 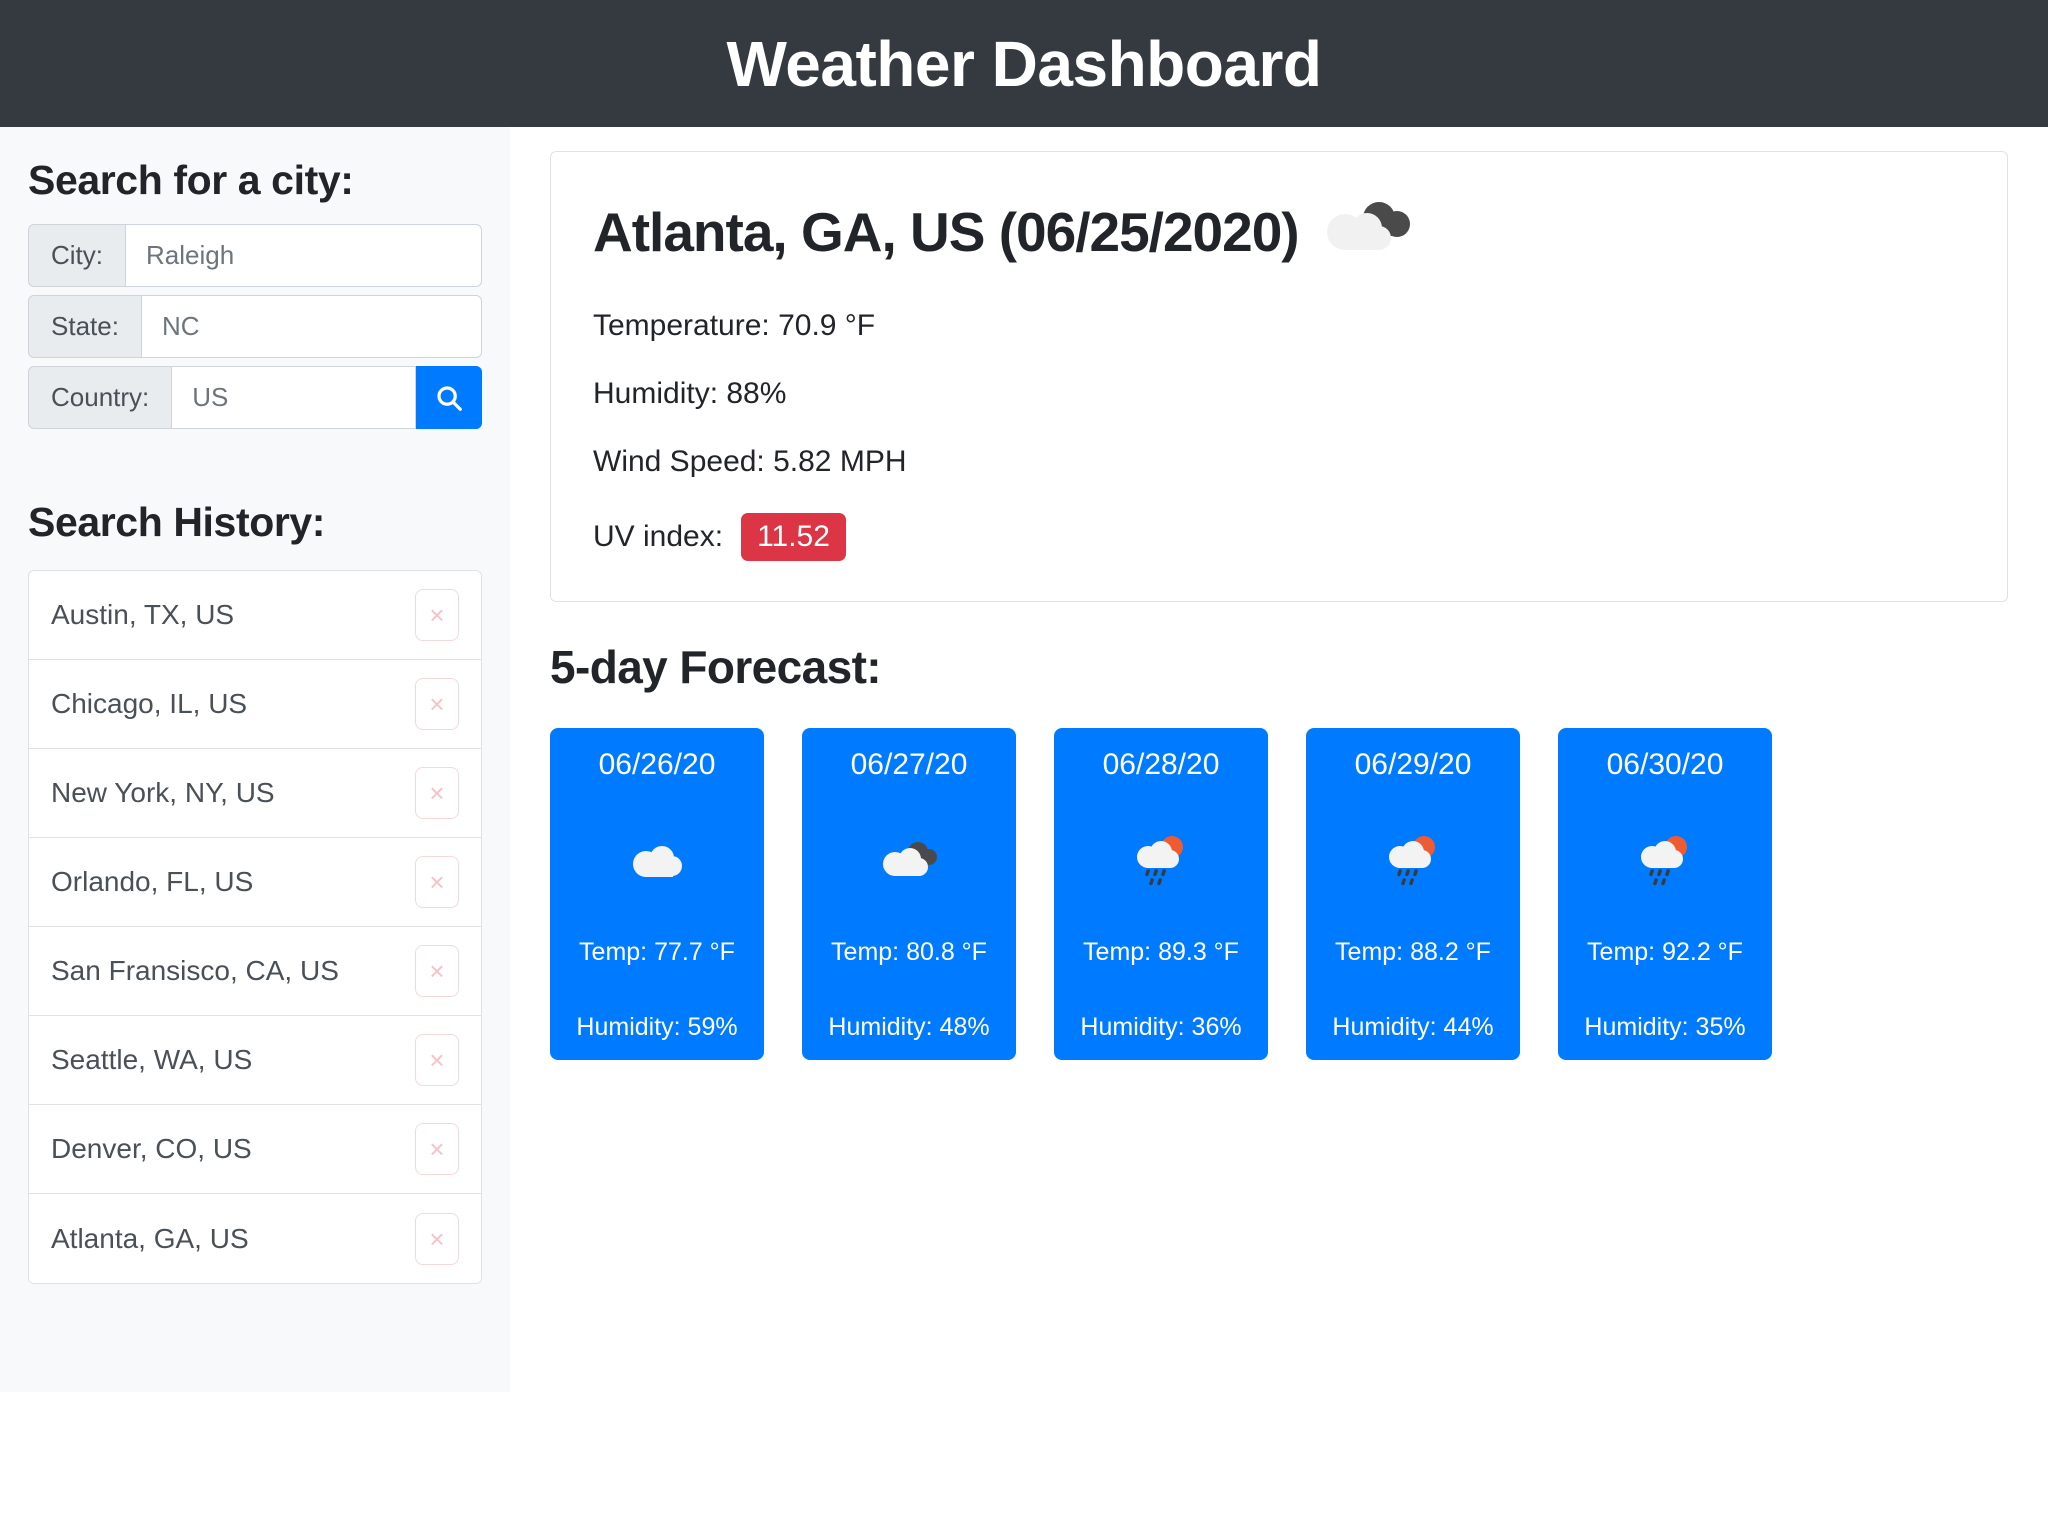 What do you see at coordinates (84, 326) in the screenshot?
I see `state-label: State:` at bounding box center [84, 326].